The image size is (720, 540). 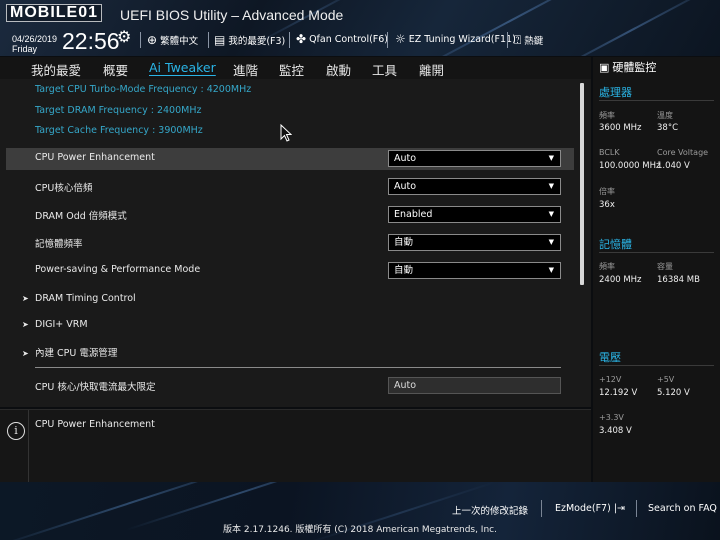 I want to click on section-divider, so click(x=298, y=367).